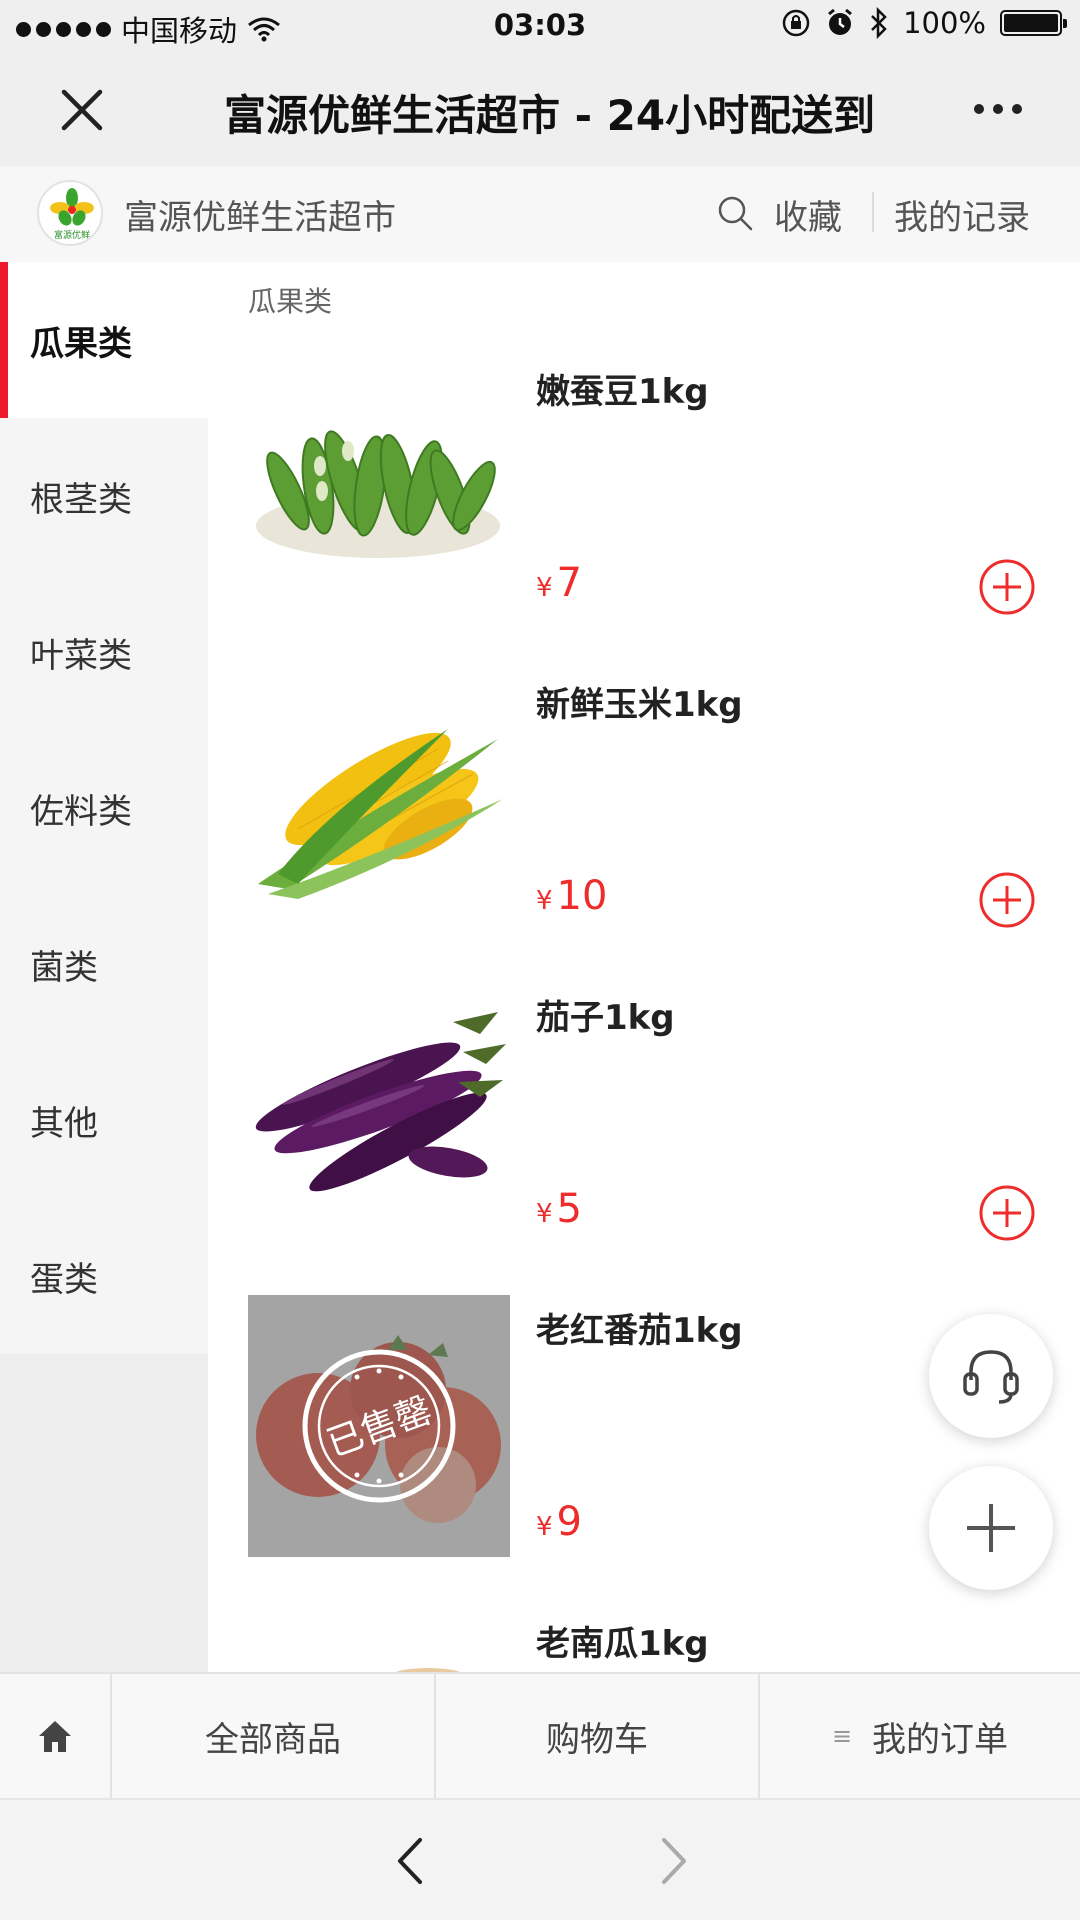 This screenshot has height=1920, width=1080. What do you see at coordinates (379, 800) in the screenshot?
I see `corn-image` at bounding box center [379, 800].